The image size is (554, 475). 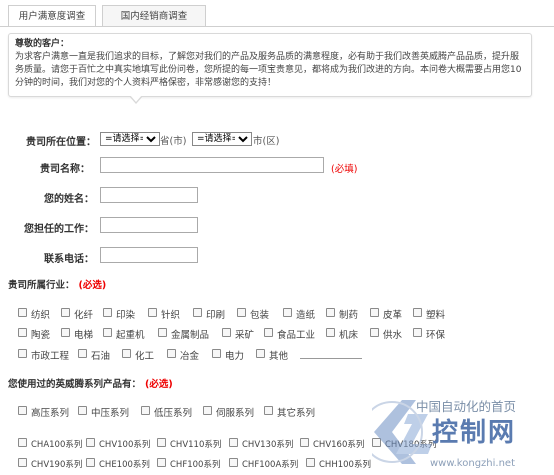 I want to click on industry-title: 贵司所属行业： (必选), so click(x=57, y=284).